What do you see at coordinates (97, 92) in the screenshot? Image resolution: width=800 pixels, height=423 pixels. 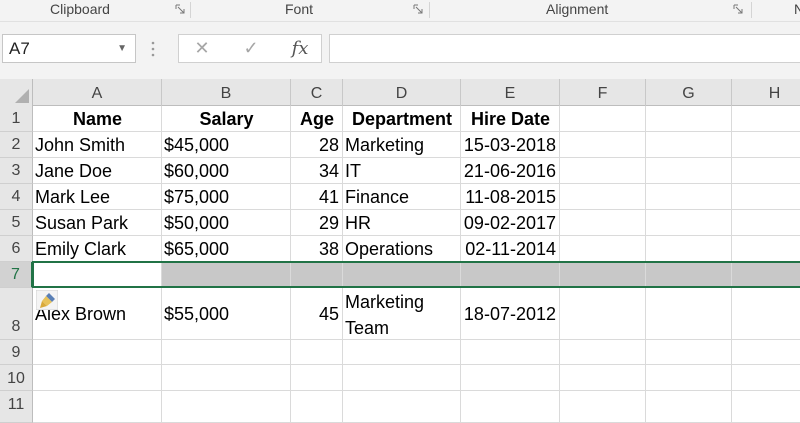 I see `column-header-a: A` at bounding box center [97, 92].